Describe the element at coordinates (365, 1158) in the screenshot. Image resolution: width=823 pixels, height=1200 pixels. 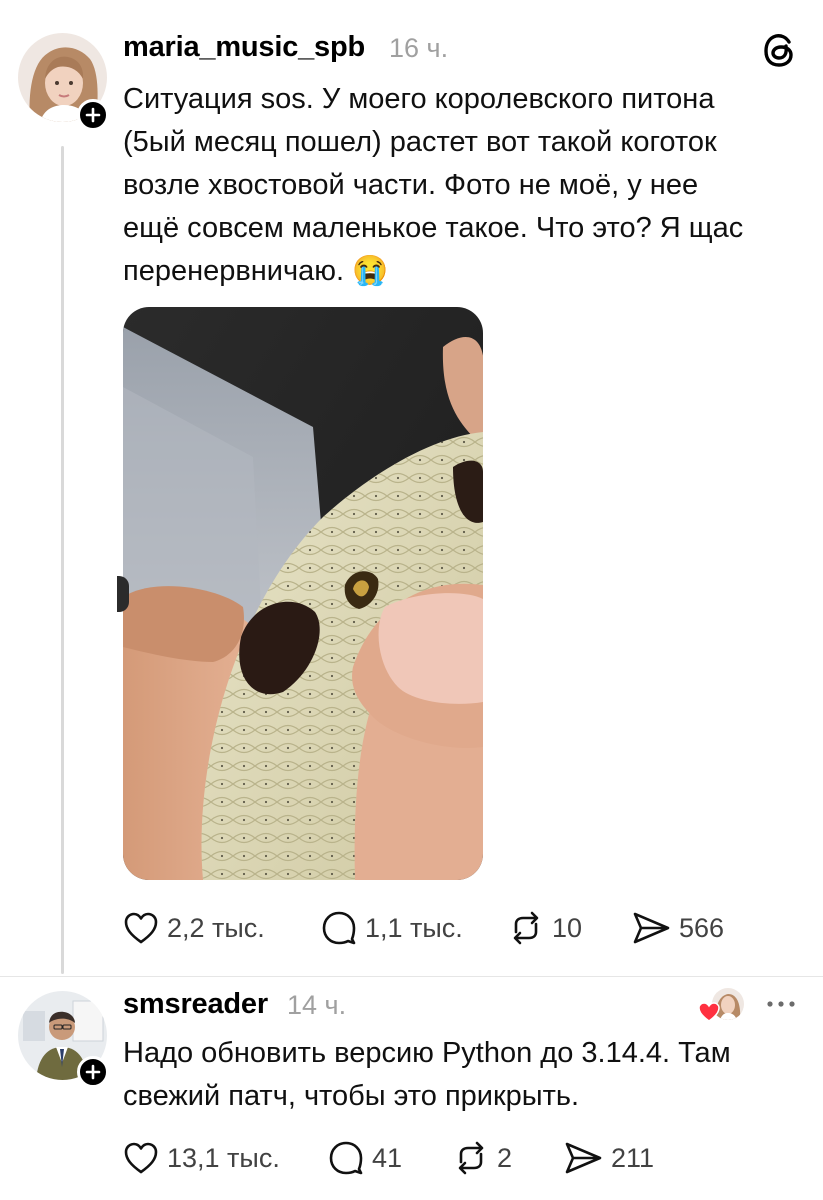
I see `comment-button: 41` at that location.